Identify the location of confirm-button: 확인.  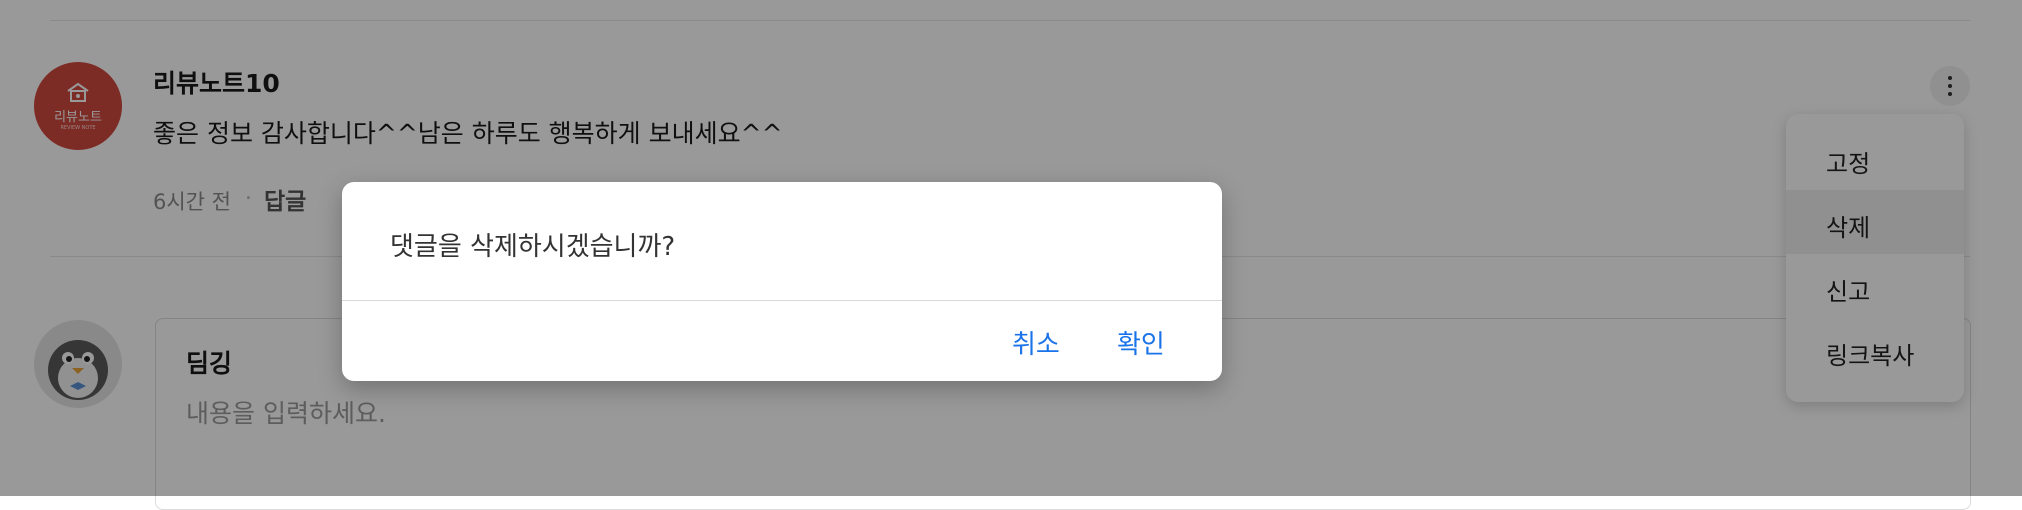
(1141, 342).